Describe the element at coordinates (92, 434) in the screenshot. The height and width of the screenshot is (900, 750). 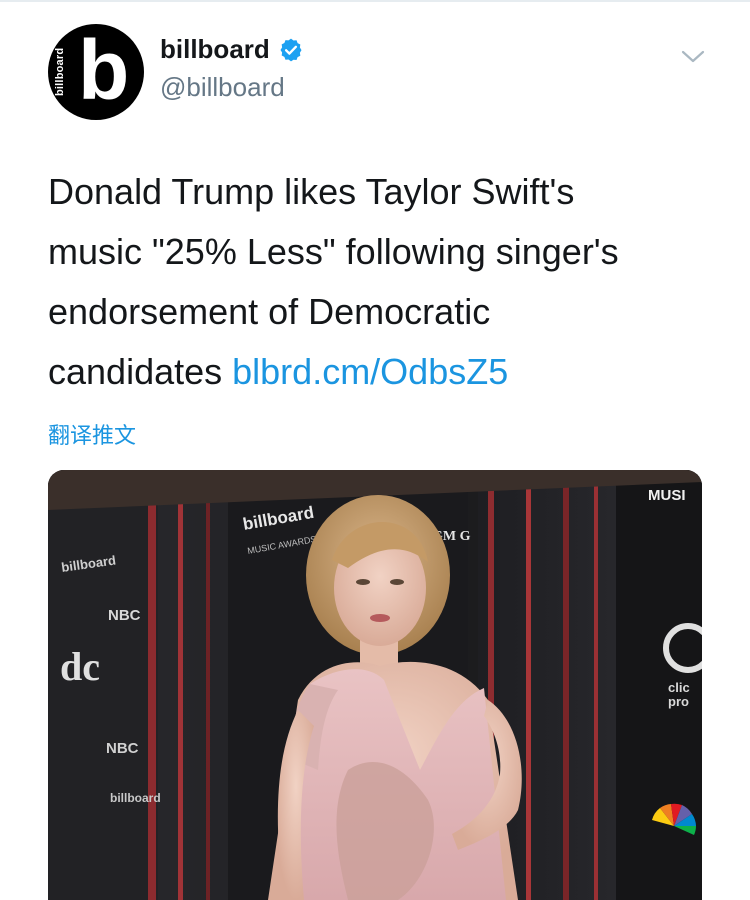
I see `translate-tweet-link: 翻译推文` at that location.